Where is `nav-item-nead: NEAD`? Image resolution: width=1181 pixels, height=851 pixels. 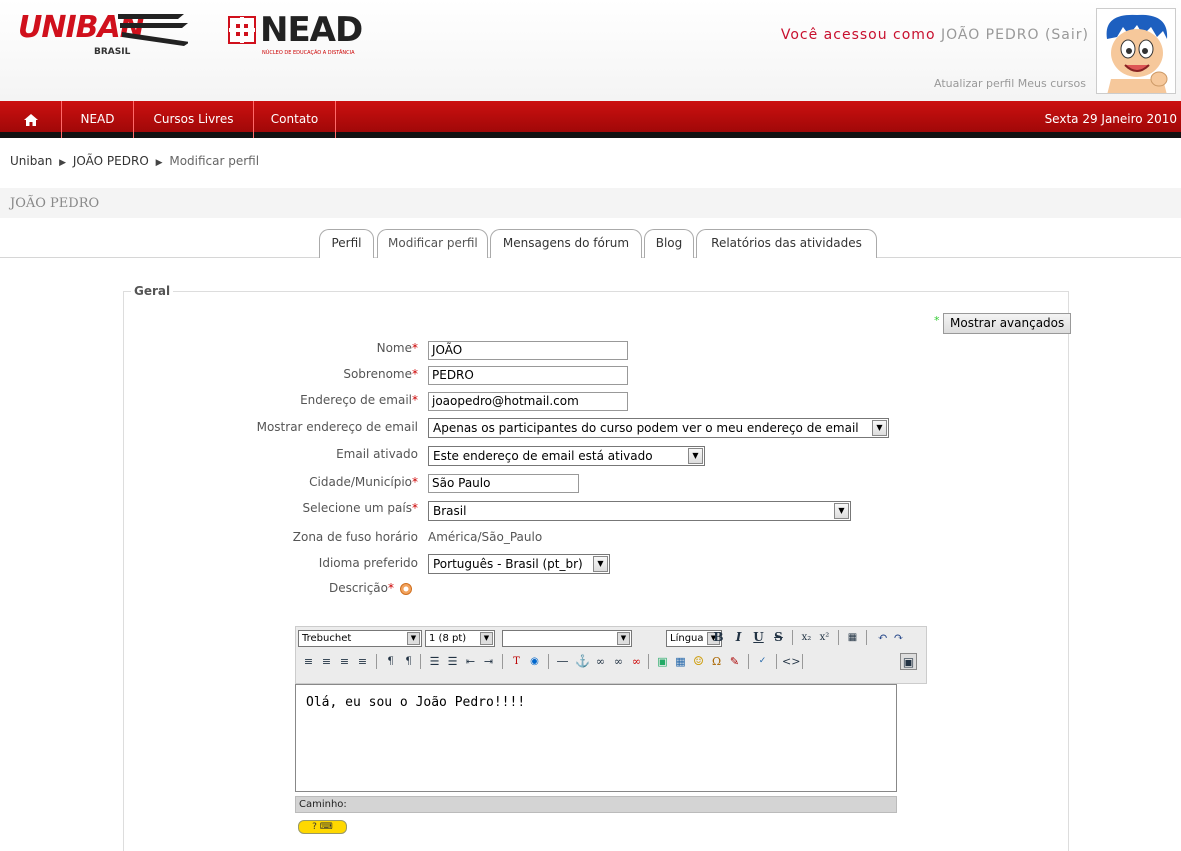
nav-item-nead: NEAD is located at coordinates (98, 119).